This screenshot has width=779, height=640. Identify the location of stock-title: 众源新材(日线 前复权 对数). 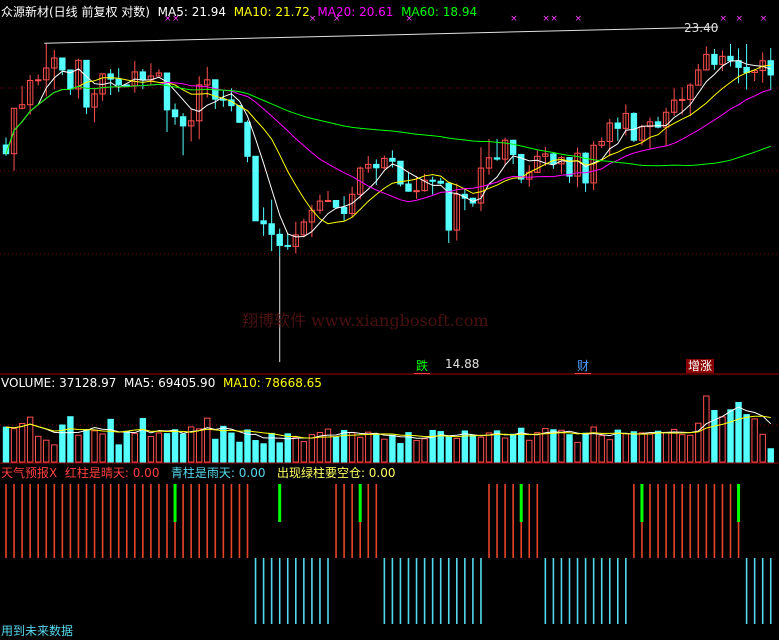
(75, 12).